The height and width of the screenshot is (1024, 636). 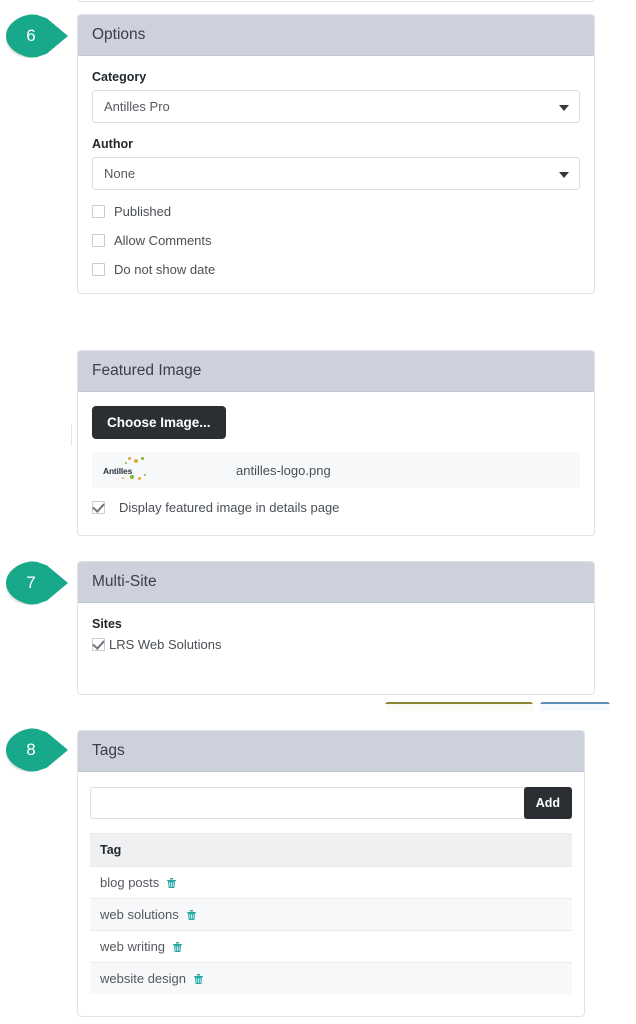 I want to click on published-checkbox-row: Published, so click(x=336, y=211).